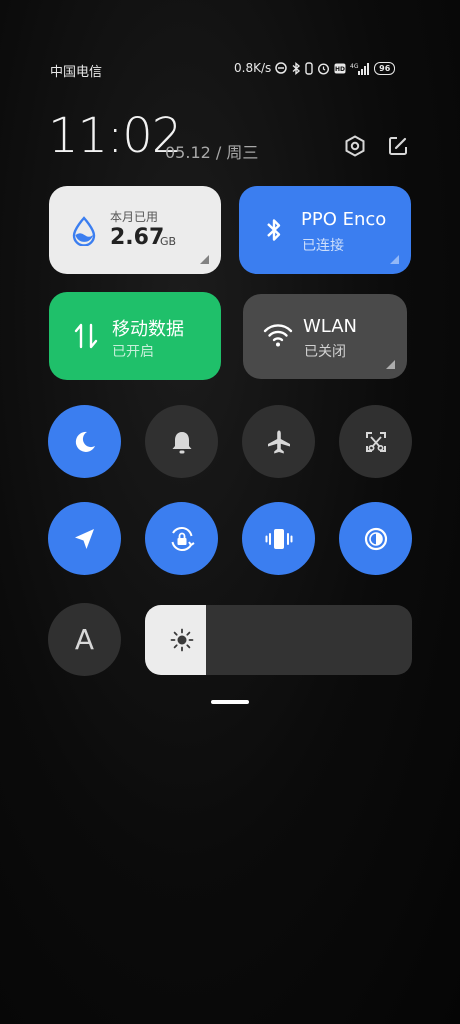 This screenshot has height=1024, width=460. Describe the element at coordinates (137, 237) in the screenshot. I see `data-usage-value: 2.67` at that location.